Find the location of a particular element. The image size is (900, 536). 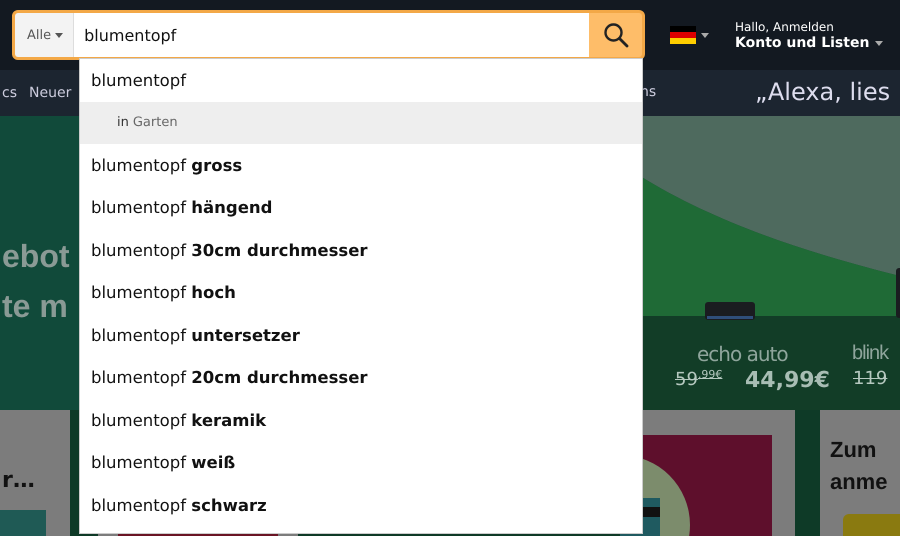

account-menu: Hallo, Anmelden Konto und Listen is located at coordinates (809, 35).